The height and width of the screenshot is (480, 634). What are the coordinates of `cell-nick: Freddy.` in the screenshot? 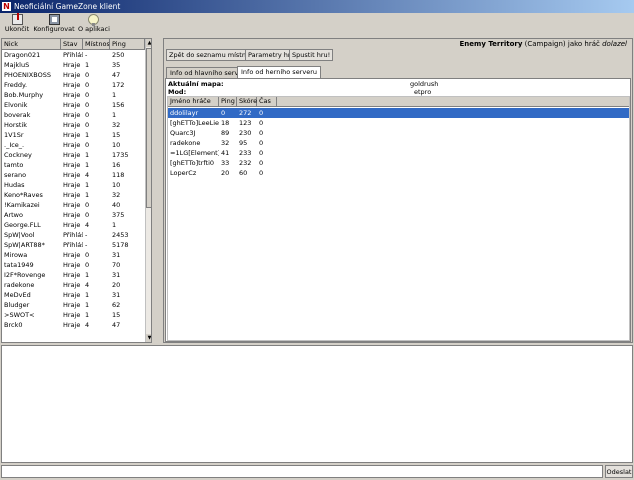 It's located at (16, 85).